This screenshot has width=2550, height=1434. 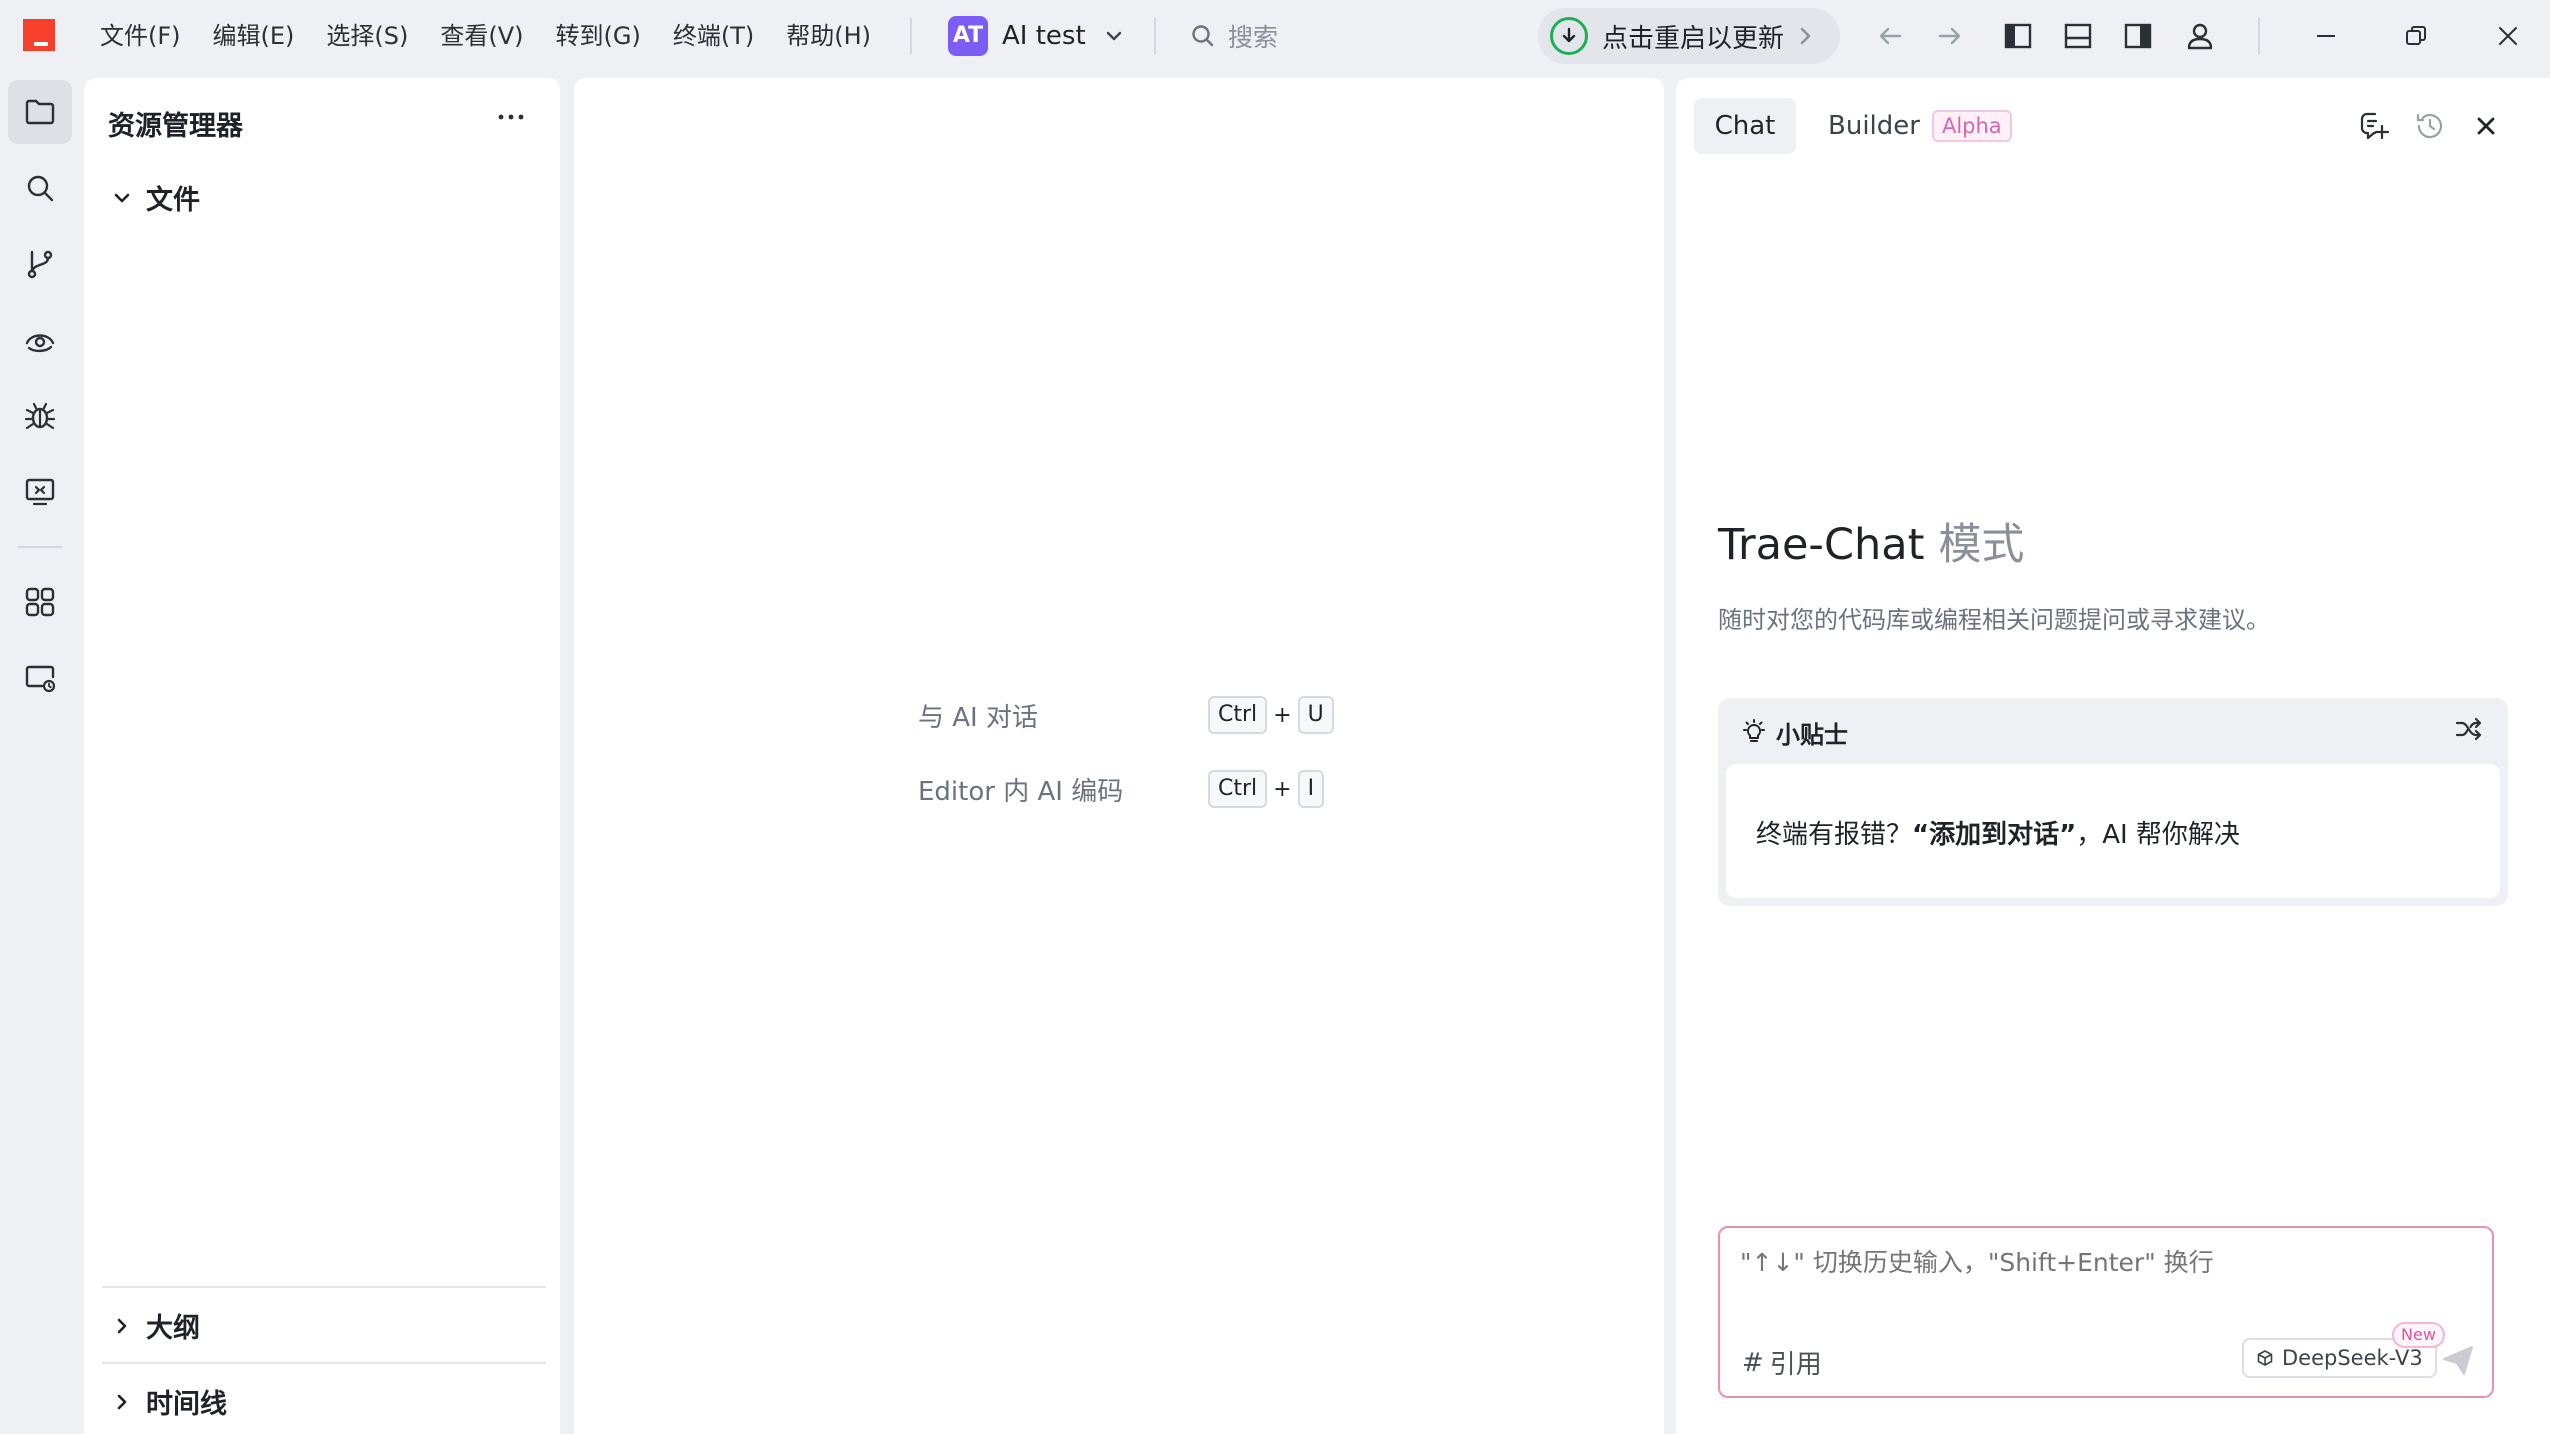 I want to click on explorer-icon, so click(x=40, y=112).